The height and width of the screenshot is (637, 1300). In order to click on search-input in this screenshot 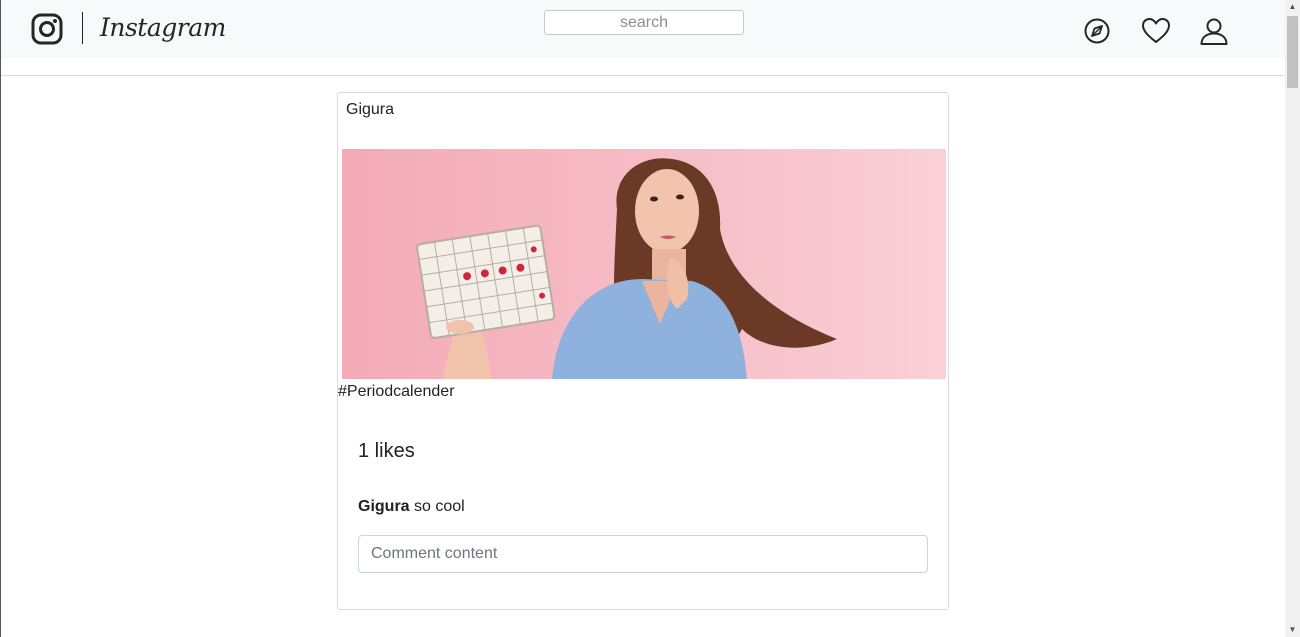, I will do `click(644, 22)`.